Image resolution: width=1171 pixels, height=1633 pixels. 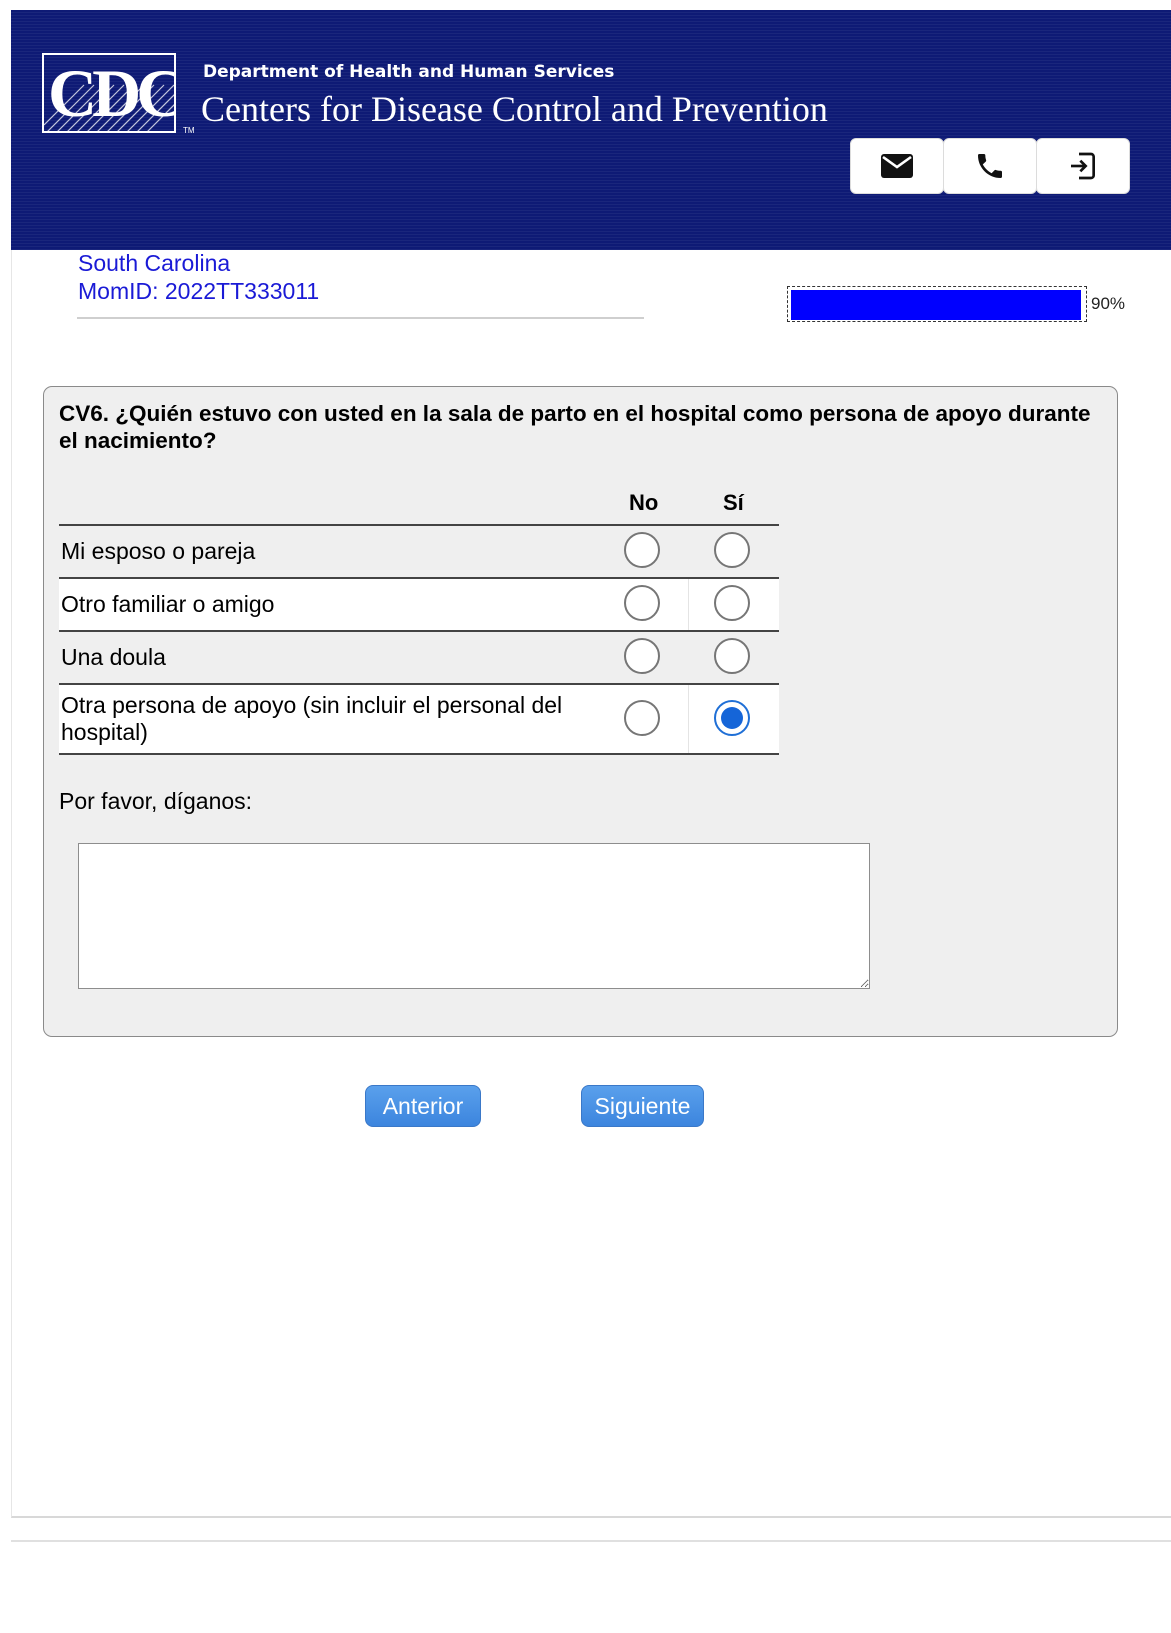 I want to click on row-label-doula: Una doula, so click(x=113, y=657).